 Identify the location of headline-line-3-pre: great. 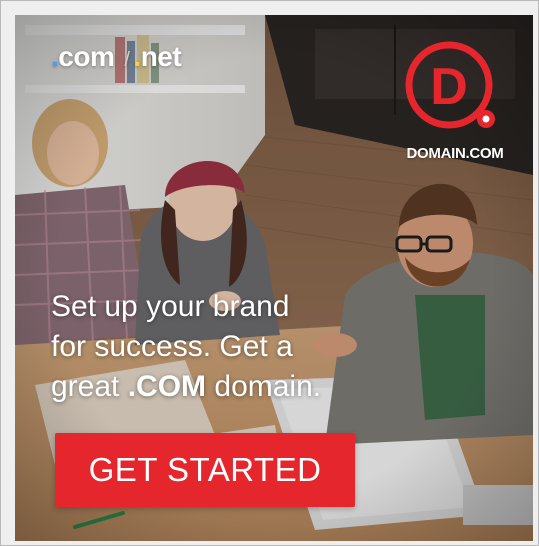
(89, 386).